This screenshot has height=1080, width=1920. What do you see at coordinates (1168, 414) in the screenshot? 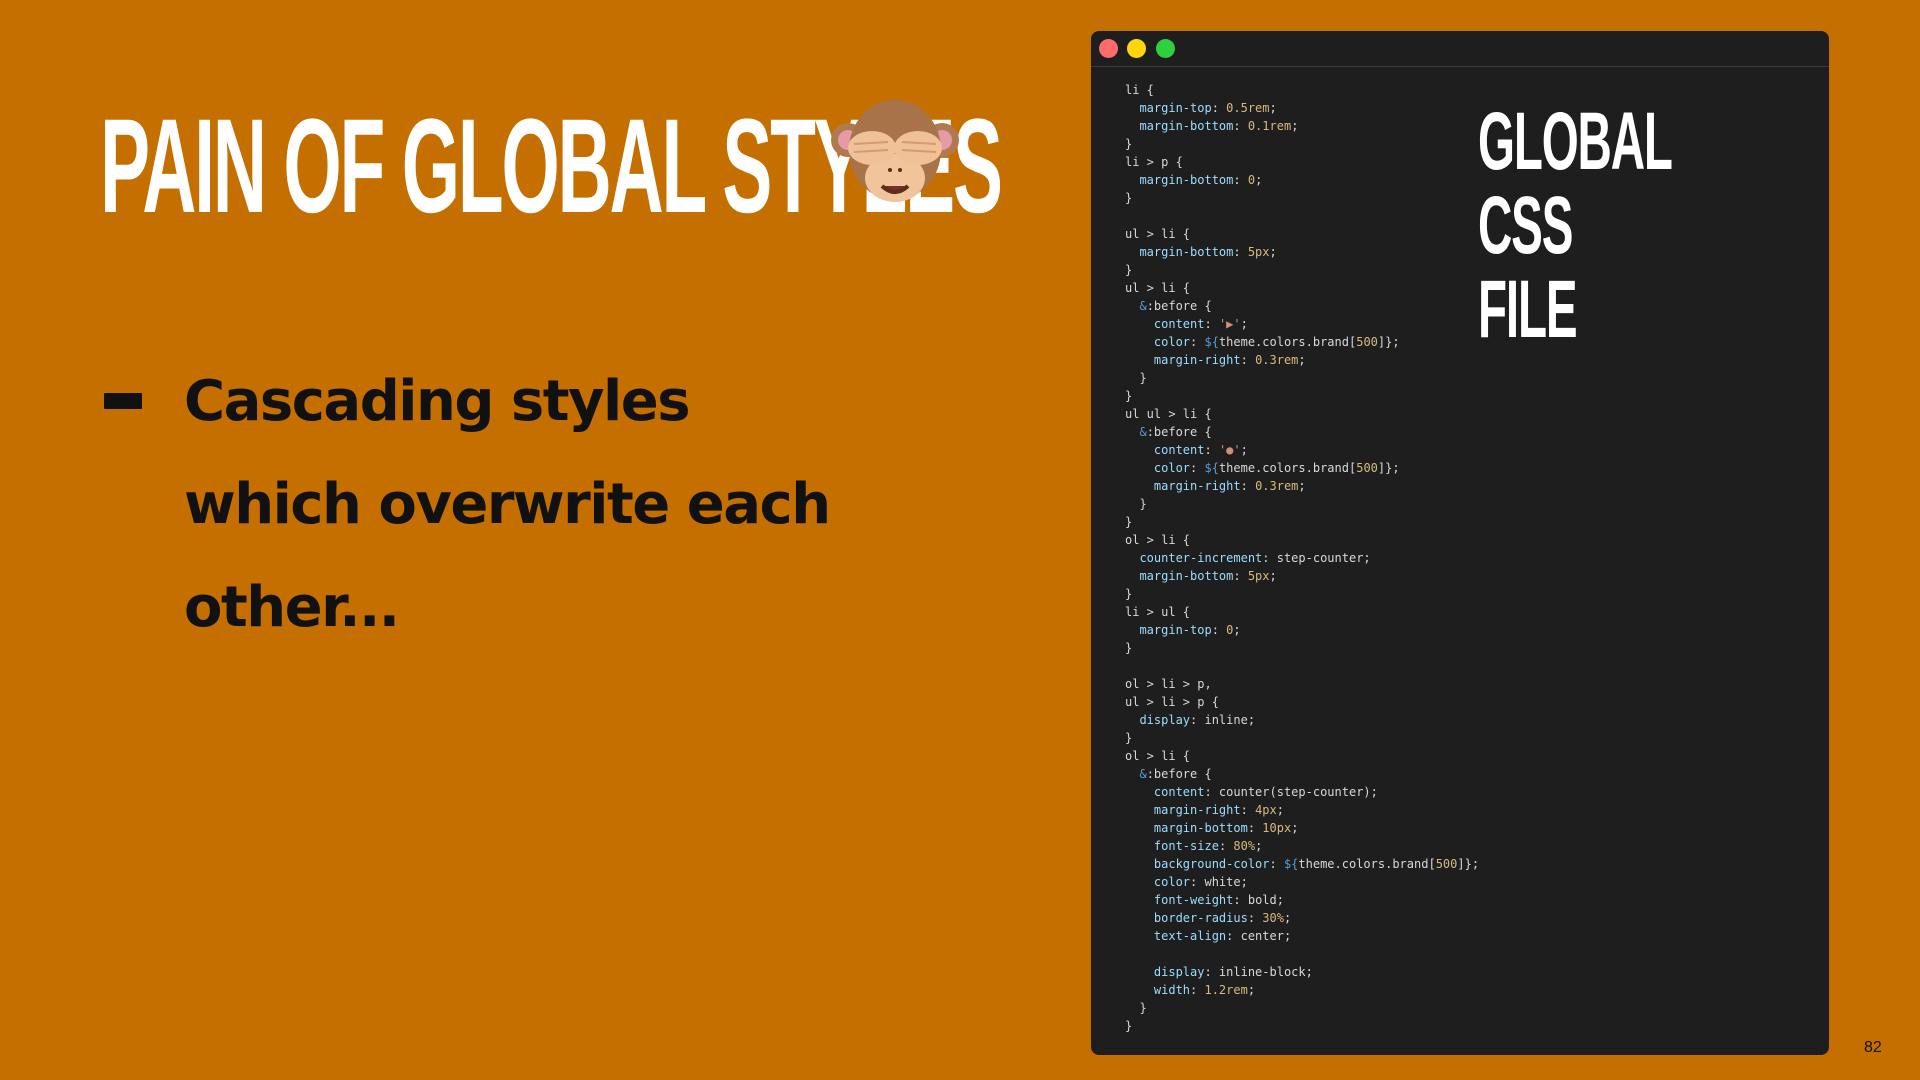
I see `code-line: ul ul > li {` at bounding box center [1168, 414].